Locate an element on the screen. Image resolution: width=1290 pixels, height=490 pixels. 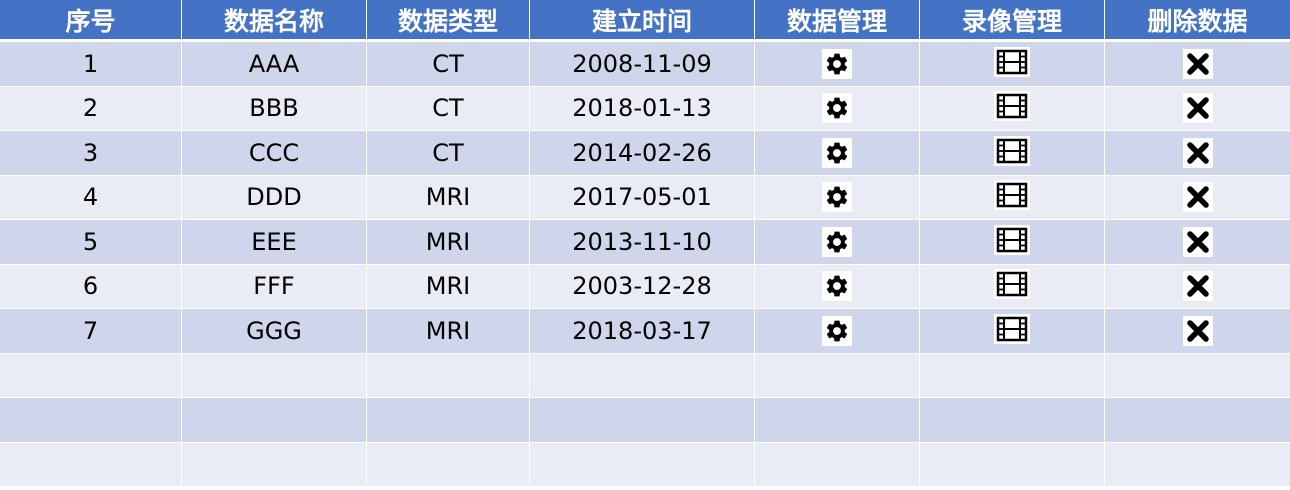
table-row: 6 FFF MRI 2003-12-28 is located at coordinates (645, 286).